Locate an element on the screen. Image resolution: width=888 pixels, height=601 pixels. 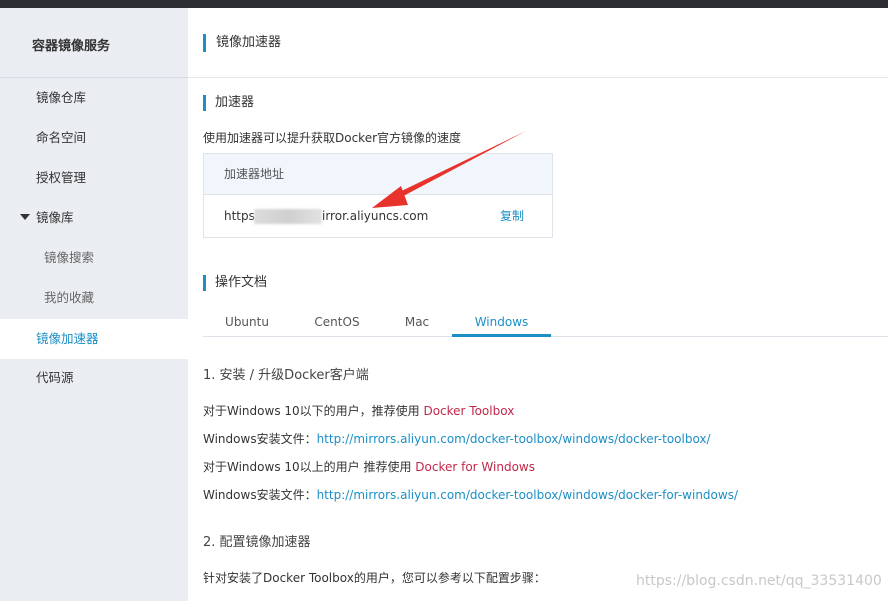
tab-mac: Mac is located at coordinates (417, 325).